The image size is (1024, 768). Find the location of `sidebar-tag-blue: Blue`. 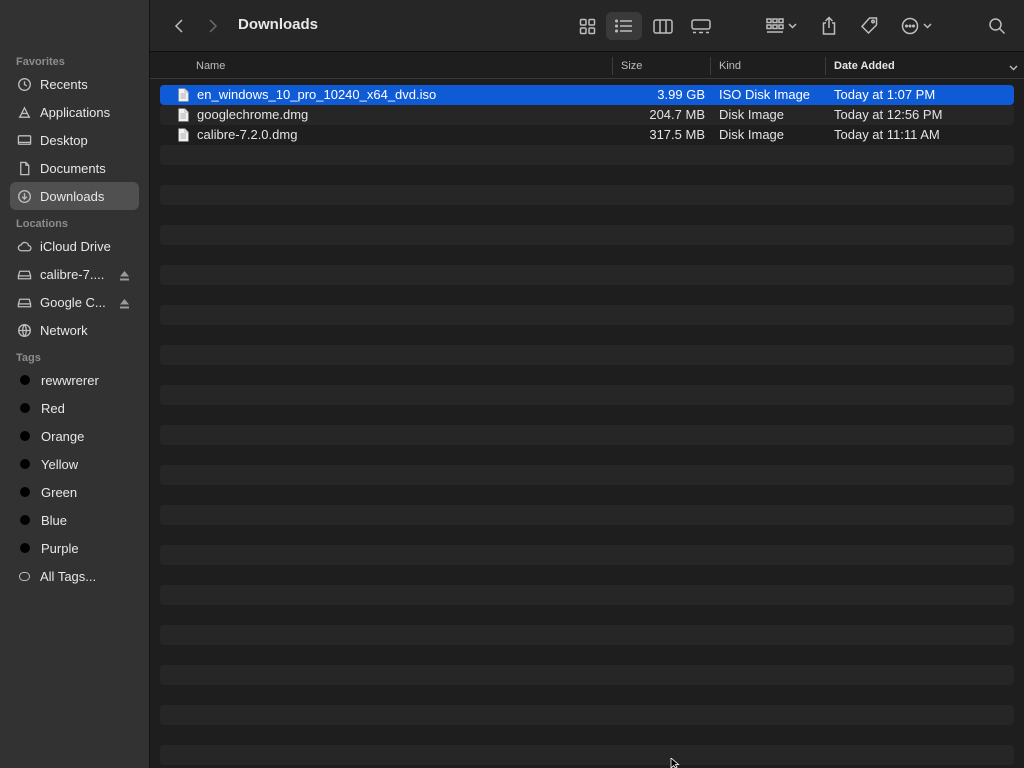

sidebar-tag-blue: Blue is located at coordinates (74, 520).